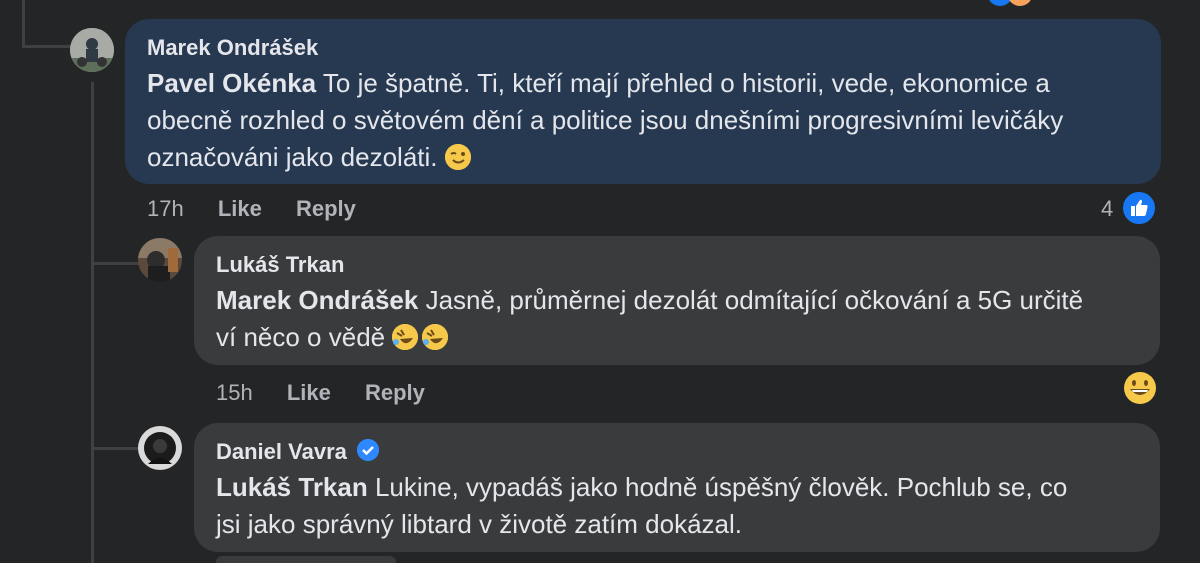 The height and width of the screenshot is (563, 1200). Describe the element at coordinates (1020, 3) in the screenshot. I see `top-reaction-icons` at that location.